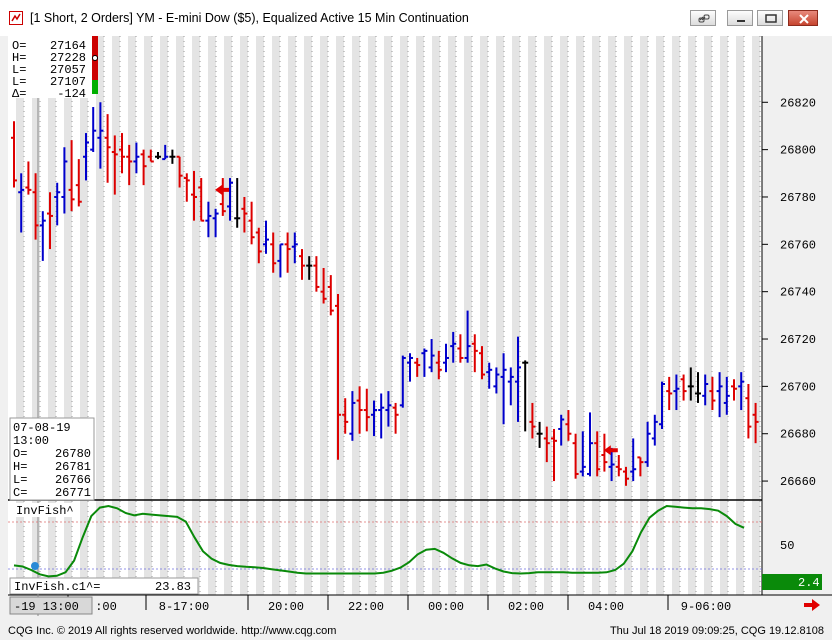  Describe the element at coordinates (35, 566) in the screenshot. I see `indicator-cursor-dot` at that location.